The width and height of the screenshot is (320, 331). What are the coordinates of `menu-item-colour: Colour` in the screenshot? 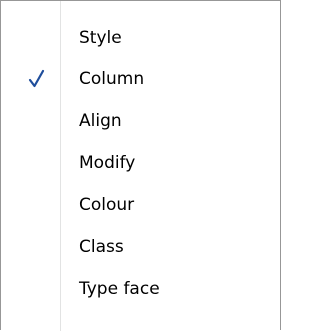 It's located at (141, 206).